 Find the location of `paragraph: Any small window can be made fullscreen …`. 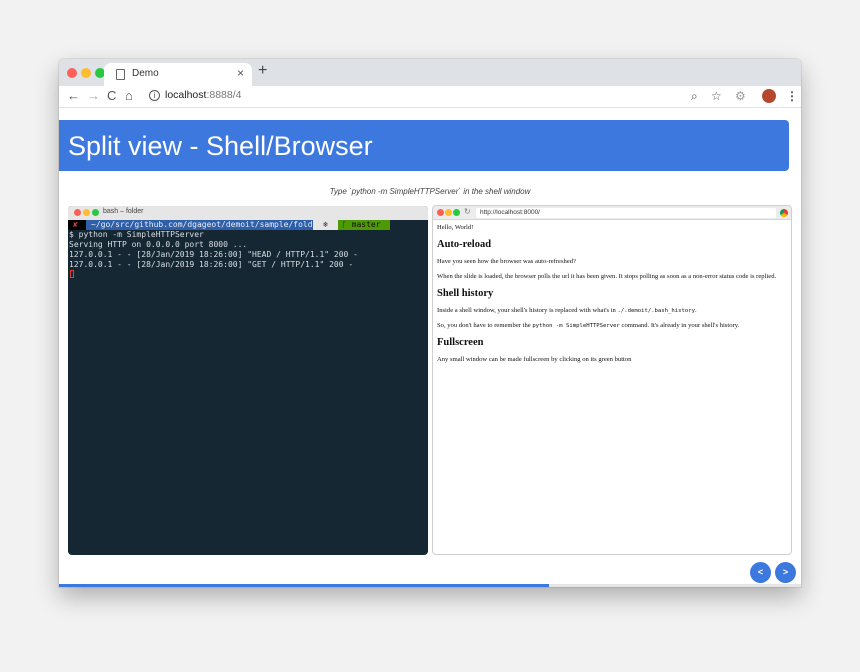

paragraph: Any small window can be made fullscreen … is located at coordinates (534, 359).